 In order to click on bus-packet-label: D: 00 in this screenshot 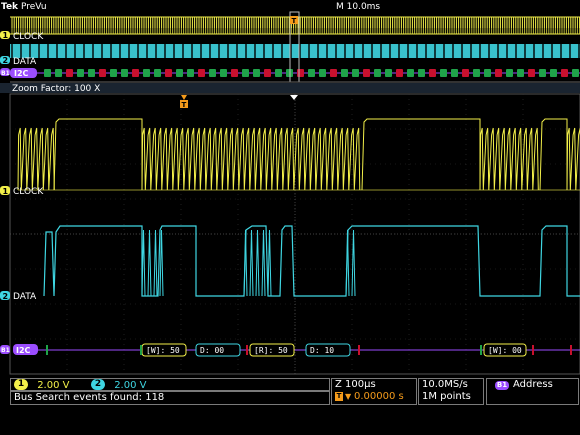, I will do `click(212, 350)`.